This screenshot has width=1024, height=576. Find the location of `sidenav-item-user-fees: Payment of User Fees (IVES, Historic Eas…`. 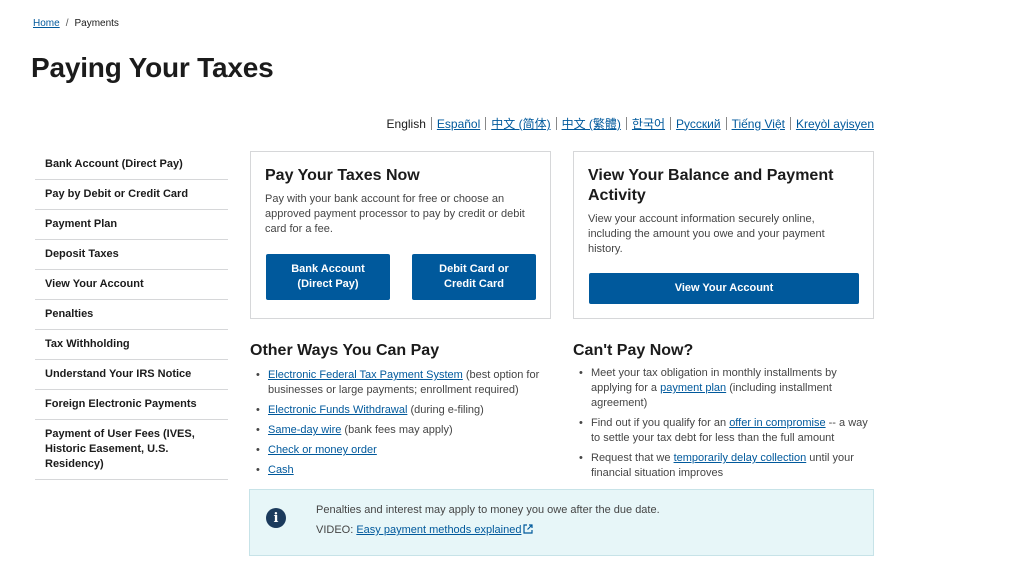

sidenav-item-user-fees: Payment of User Fees (IVES, Historic Eas… is located at coordinates (131, 450).